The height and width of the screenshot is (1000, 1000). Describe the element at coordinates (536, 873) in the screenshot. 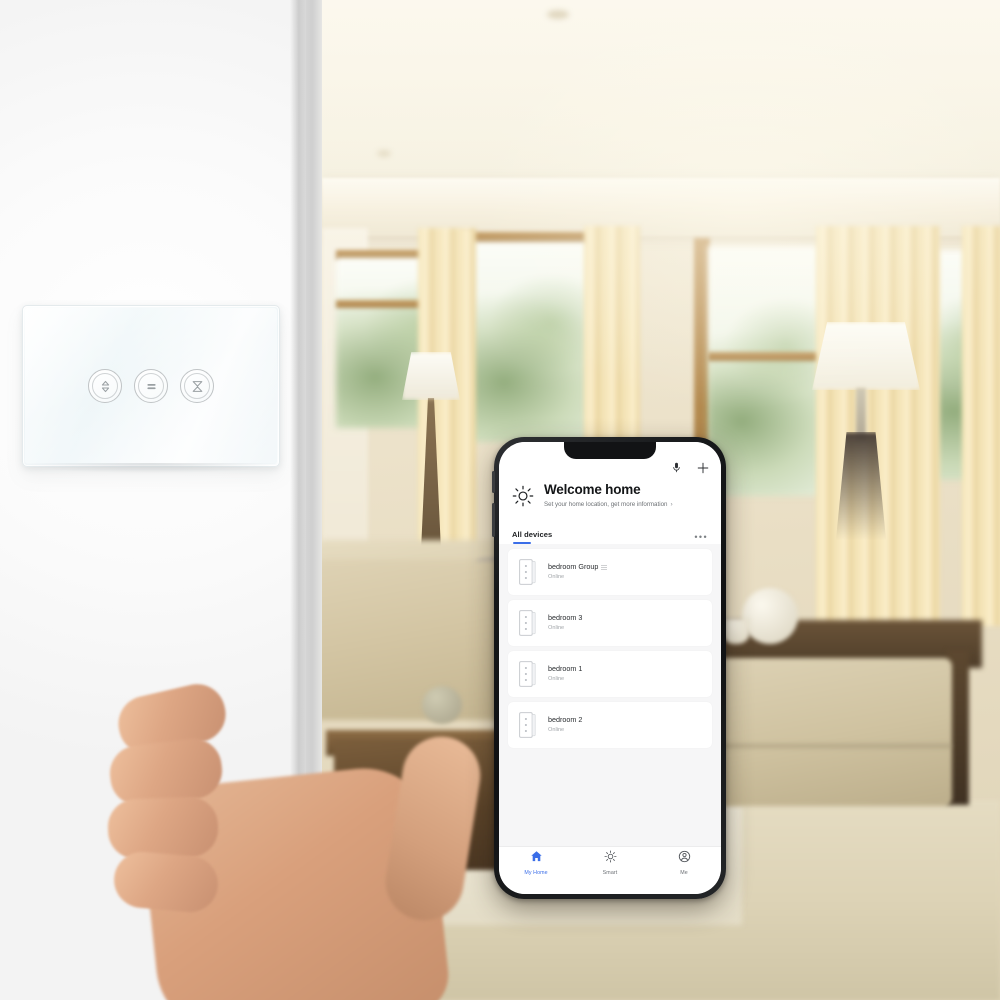

I see `nav-my-home-label: My Home` at that location.